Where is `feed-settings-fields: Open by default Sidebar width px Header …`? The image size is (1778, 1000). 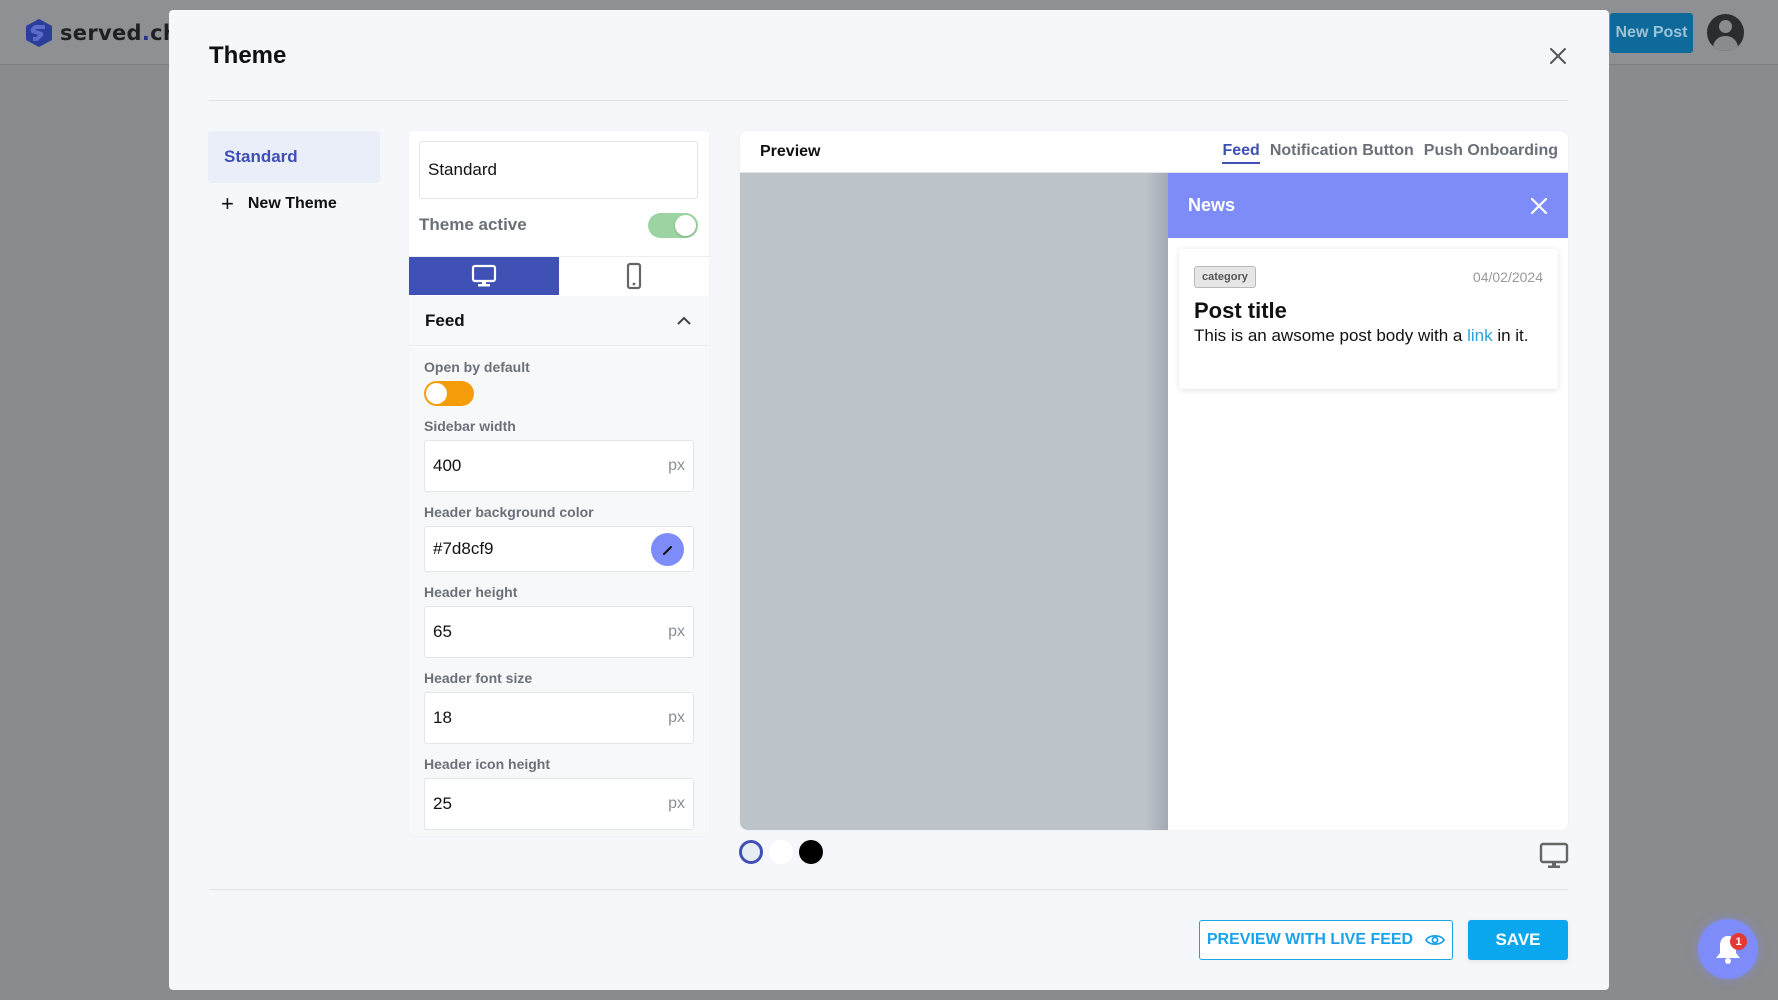
feed-settings-fields: Open by default Sidebar width px Header … is located at coordinates (559, 591).